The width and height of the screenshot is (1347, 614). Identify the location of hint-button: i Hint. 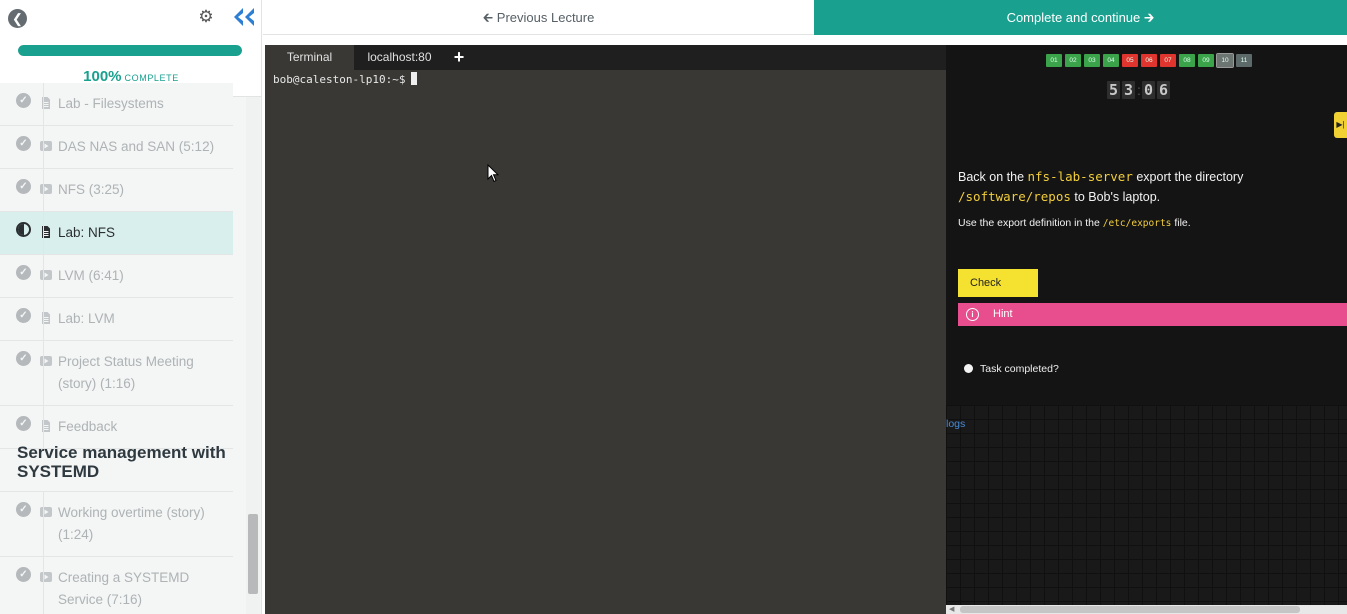
(1152, 314).